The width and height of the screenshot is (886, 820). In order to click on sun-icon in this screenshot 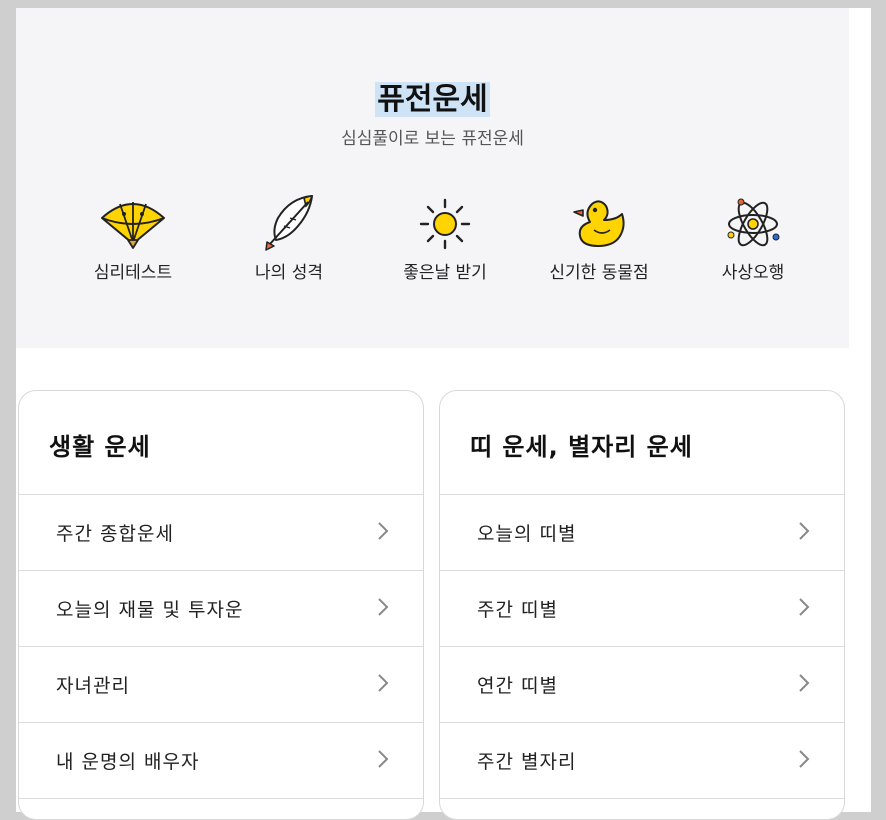, I will do `click(445, 224)`.